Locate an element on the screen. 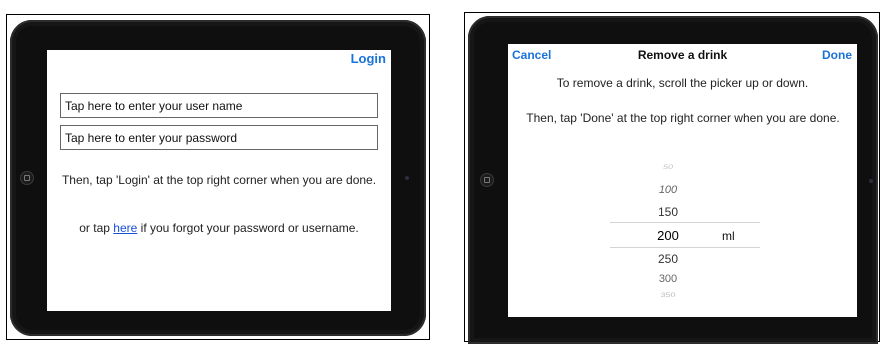  done-button: Done is located at coordinates (837, 55).